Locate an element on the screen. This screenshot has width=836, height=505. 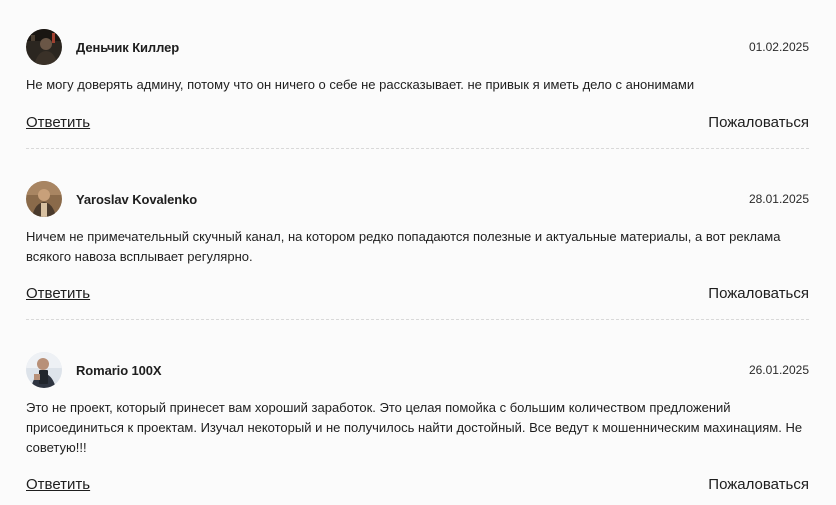
comment-header: Romario 100X 26.01.2025 is located at coordinates (417, 370).